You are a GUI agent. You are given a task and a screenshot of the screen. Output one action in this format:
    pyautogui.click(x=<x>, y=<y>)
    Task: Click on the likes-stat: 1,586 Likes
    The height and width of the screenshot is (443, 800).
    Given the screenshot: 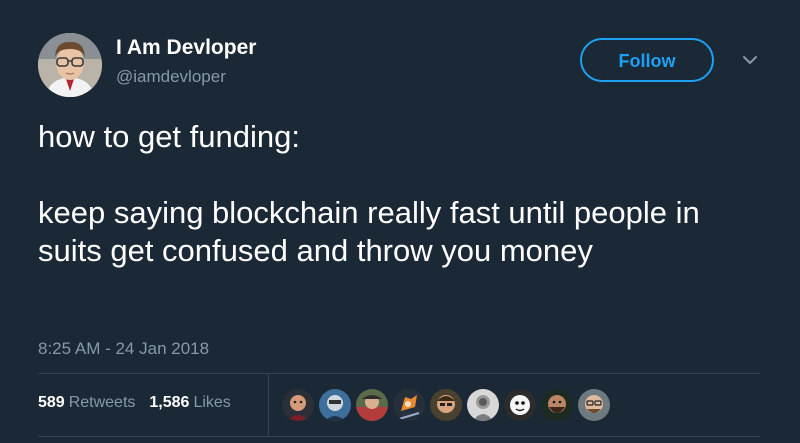 What is the action you would take?
    pyautogui.click(x=189, y=402)
    